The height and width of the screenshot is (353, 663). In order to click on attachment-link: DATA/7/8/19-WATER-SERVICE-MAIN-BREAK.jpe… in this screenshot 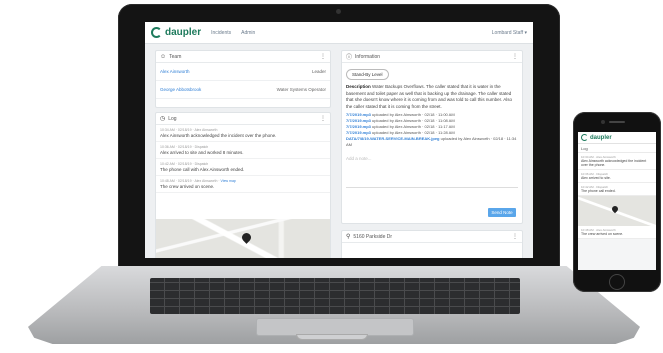, I will do `click(393, 138)`.